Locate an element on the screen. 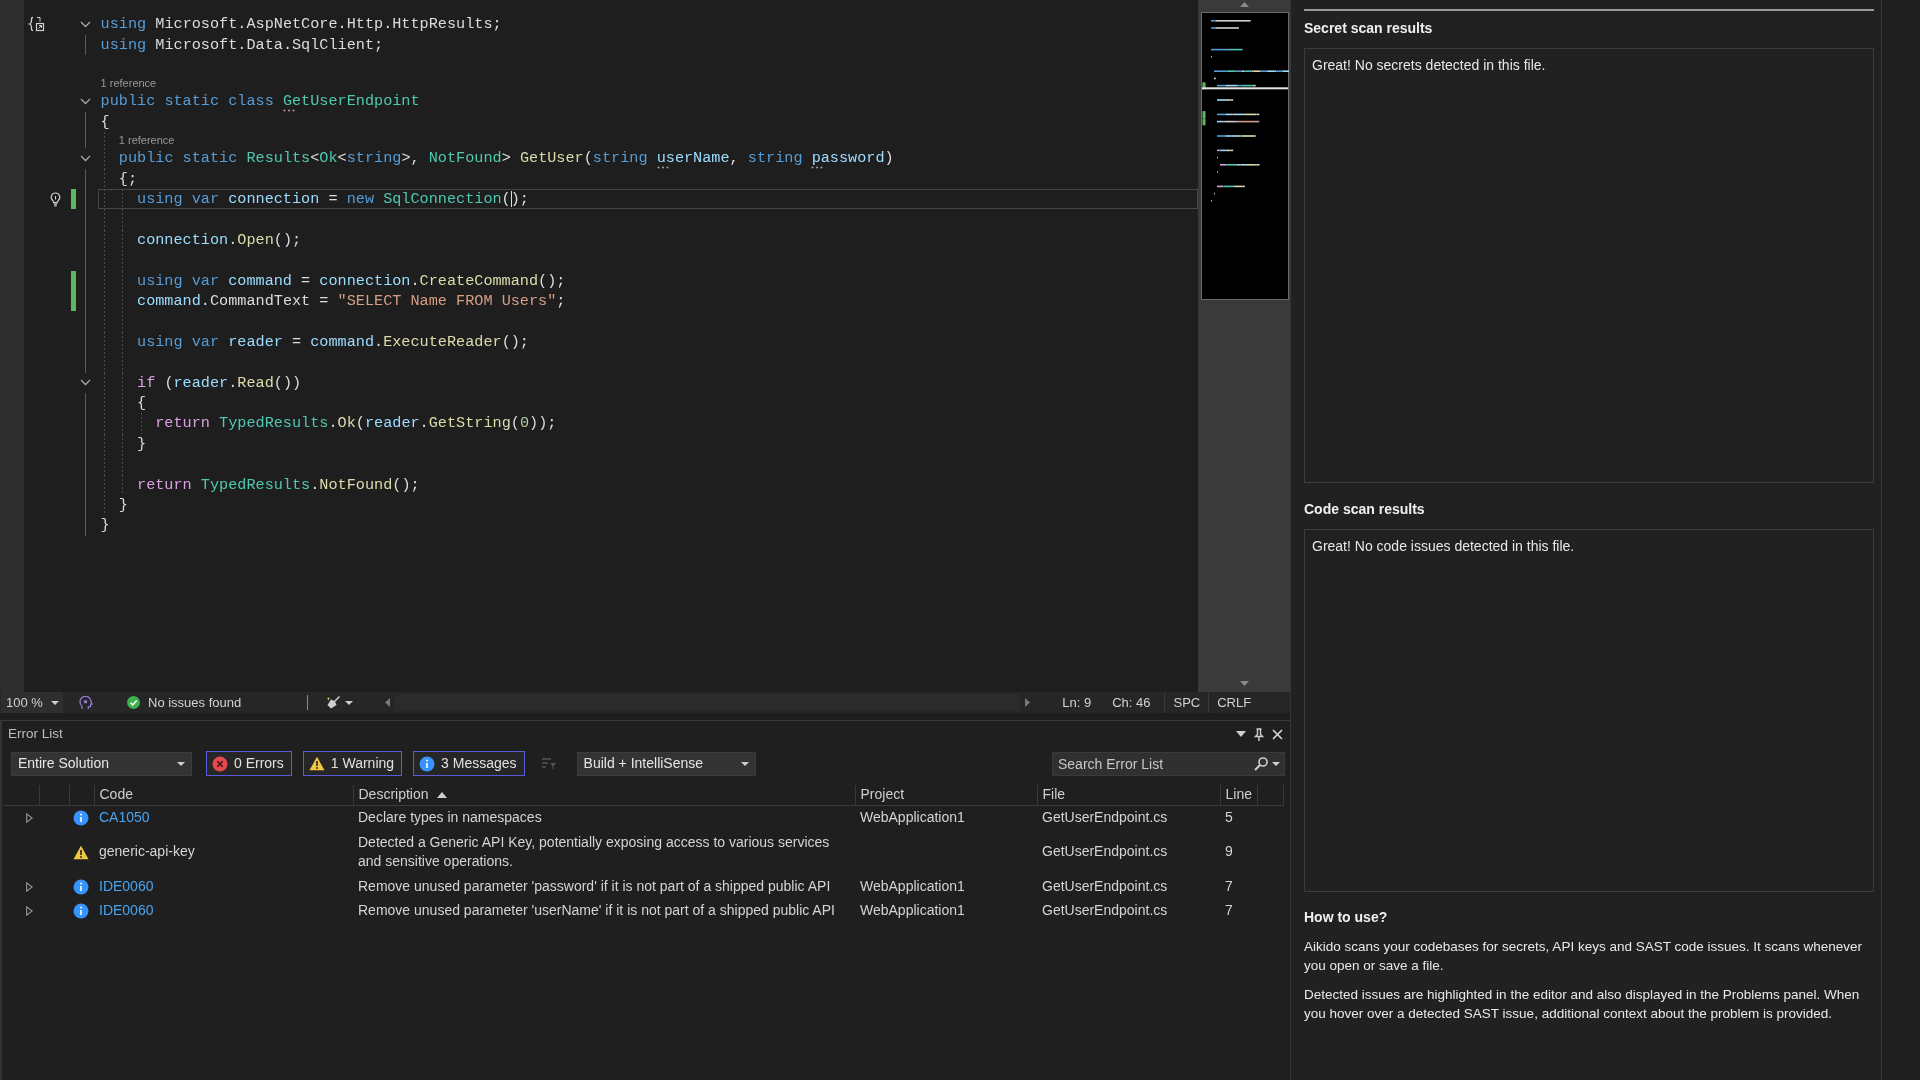 This screenshot has width=1920, height=1080. dropdown-caret-icon is located at coordinates (1241, 734).